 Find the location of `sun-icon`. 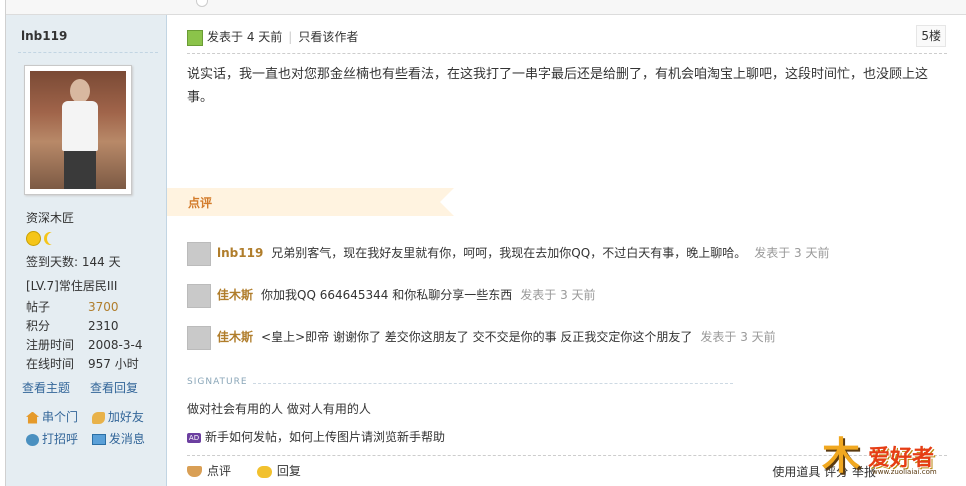

sun-icon is located at coordinates (33, 238).